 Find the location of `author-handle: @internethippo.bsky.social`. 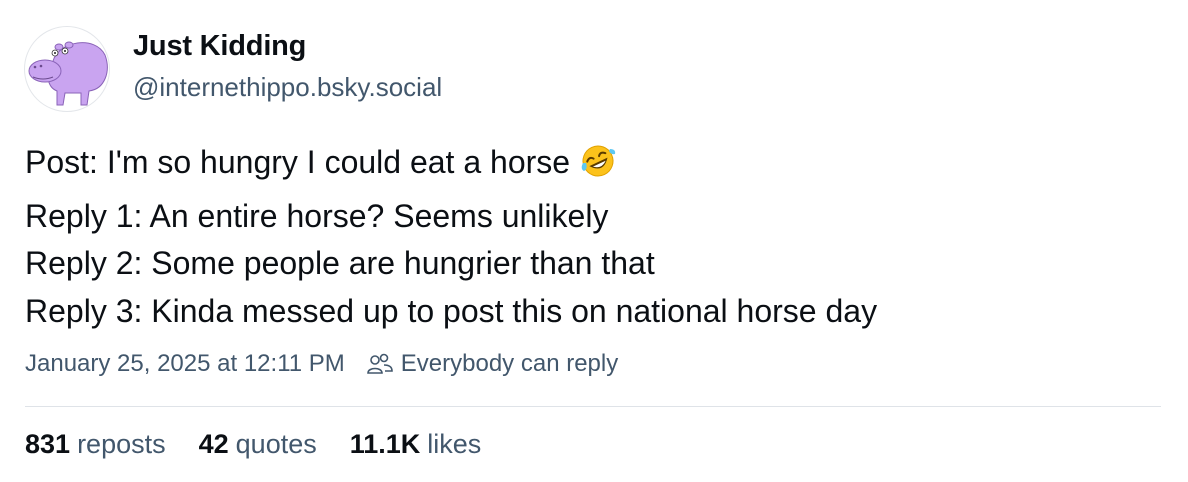

author-handle: @internethippo.bsky.social is located at coordinates (287, 87).